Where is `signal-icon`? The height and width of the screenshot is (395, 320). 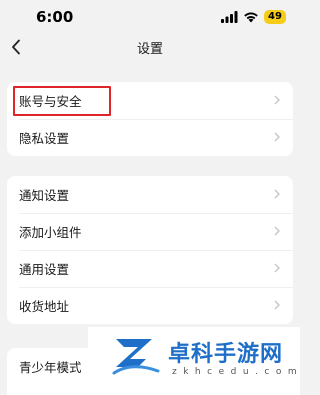
signal-icon is located at coordinates (229, 17).